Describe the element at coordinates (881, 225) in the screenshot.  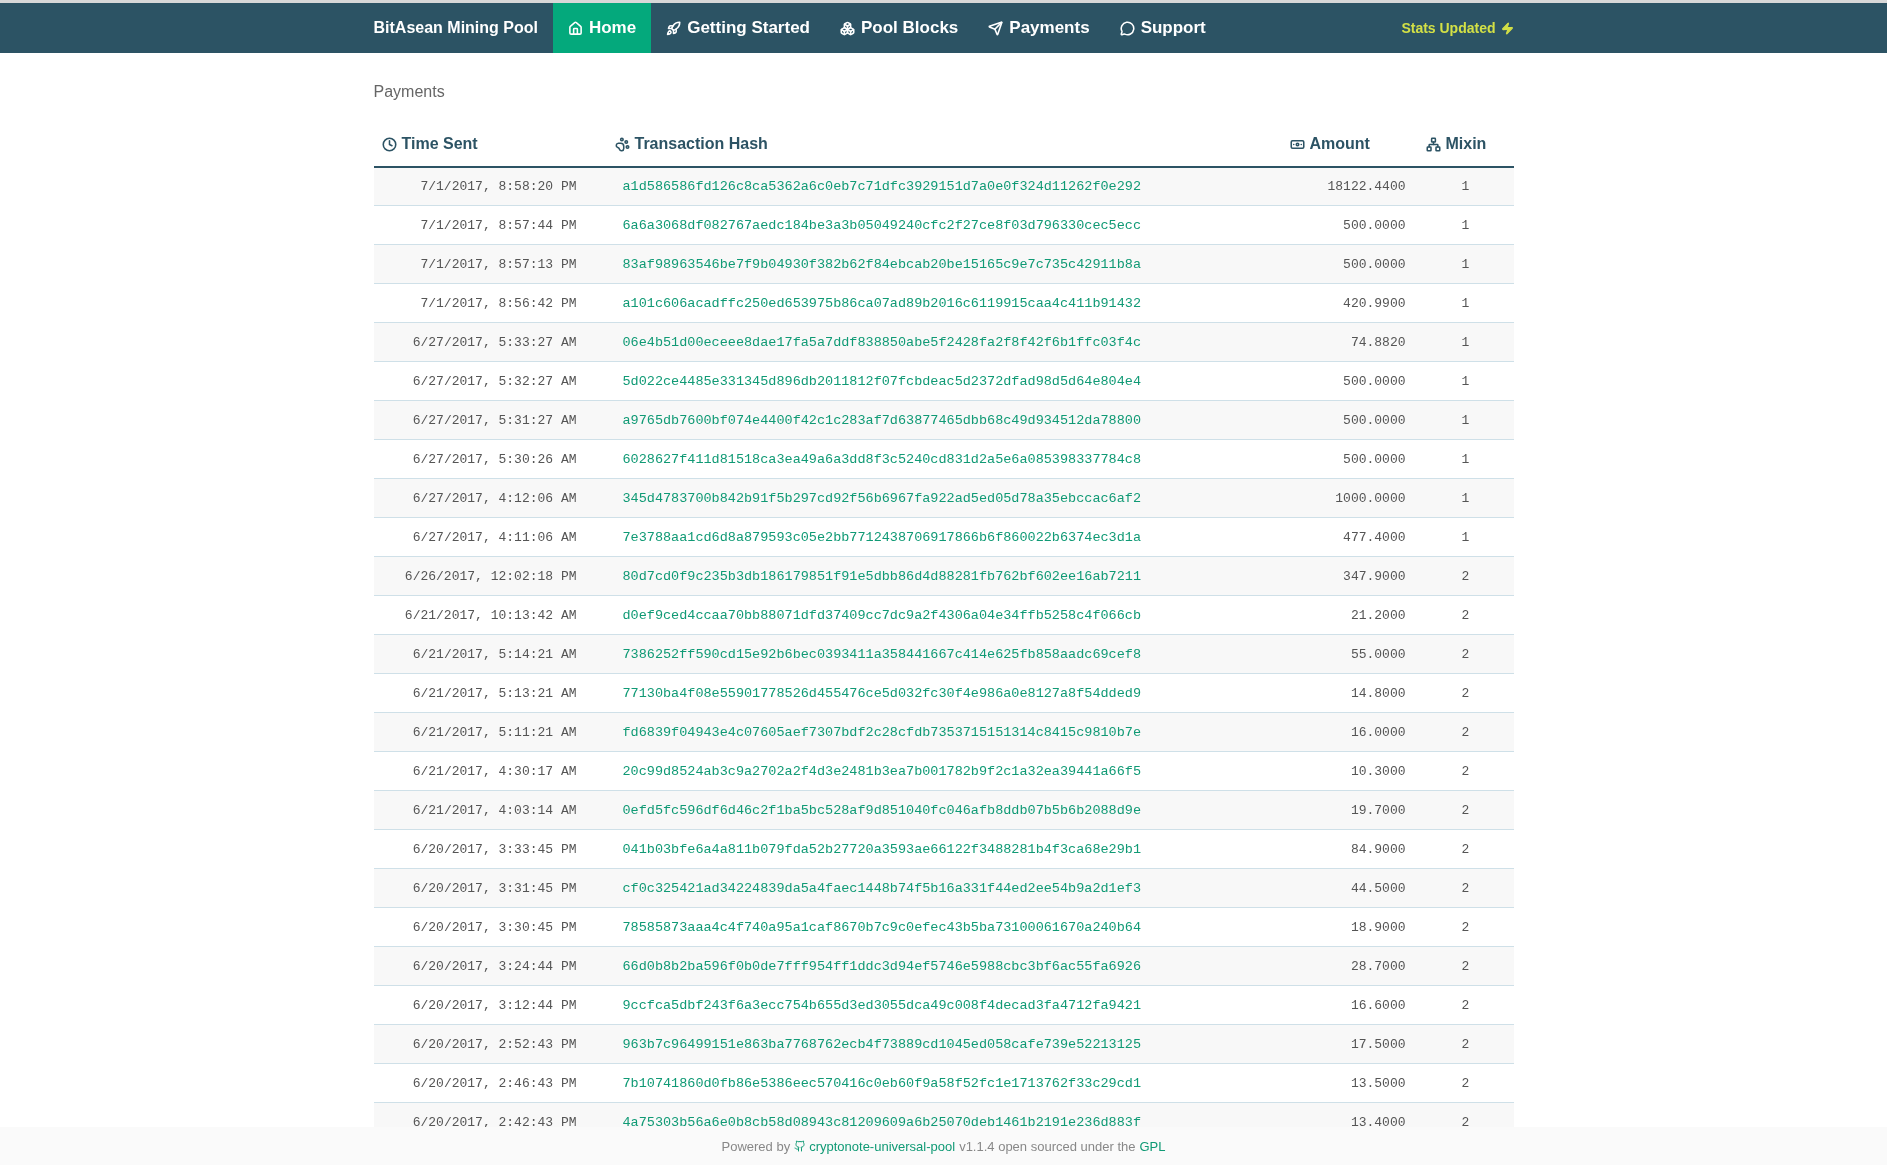
I see `transaction-hash-link: 6a6a3068df082767aedc184be3a3b05049240cfc2f27ce8f03d796330cec5ecc` at that location.